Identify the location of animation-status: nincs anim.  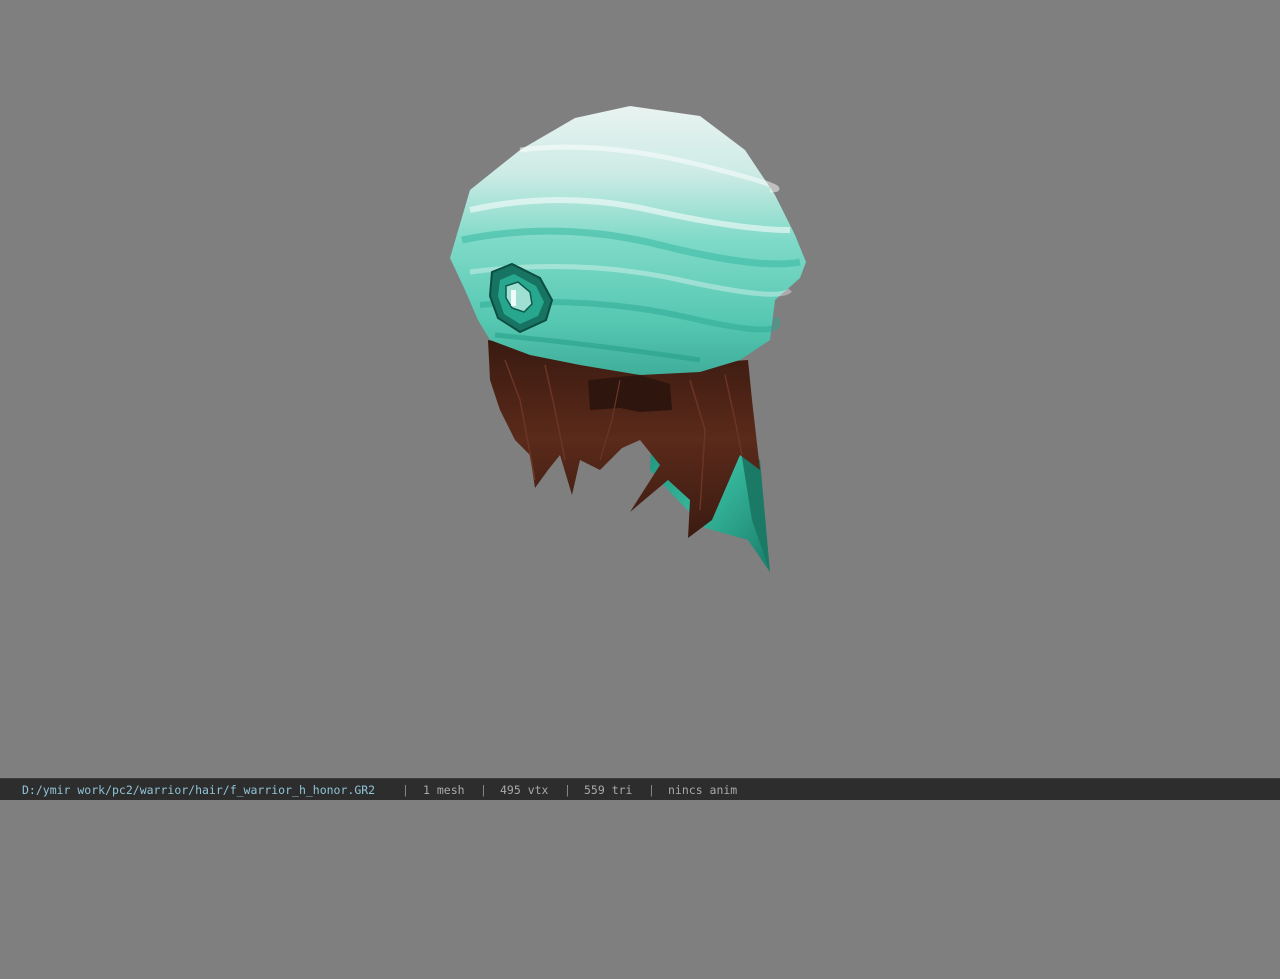
(703, 790).